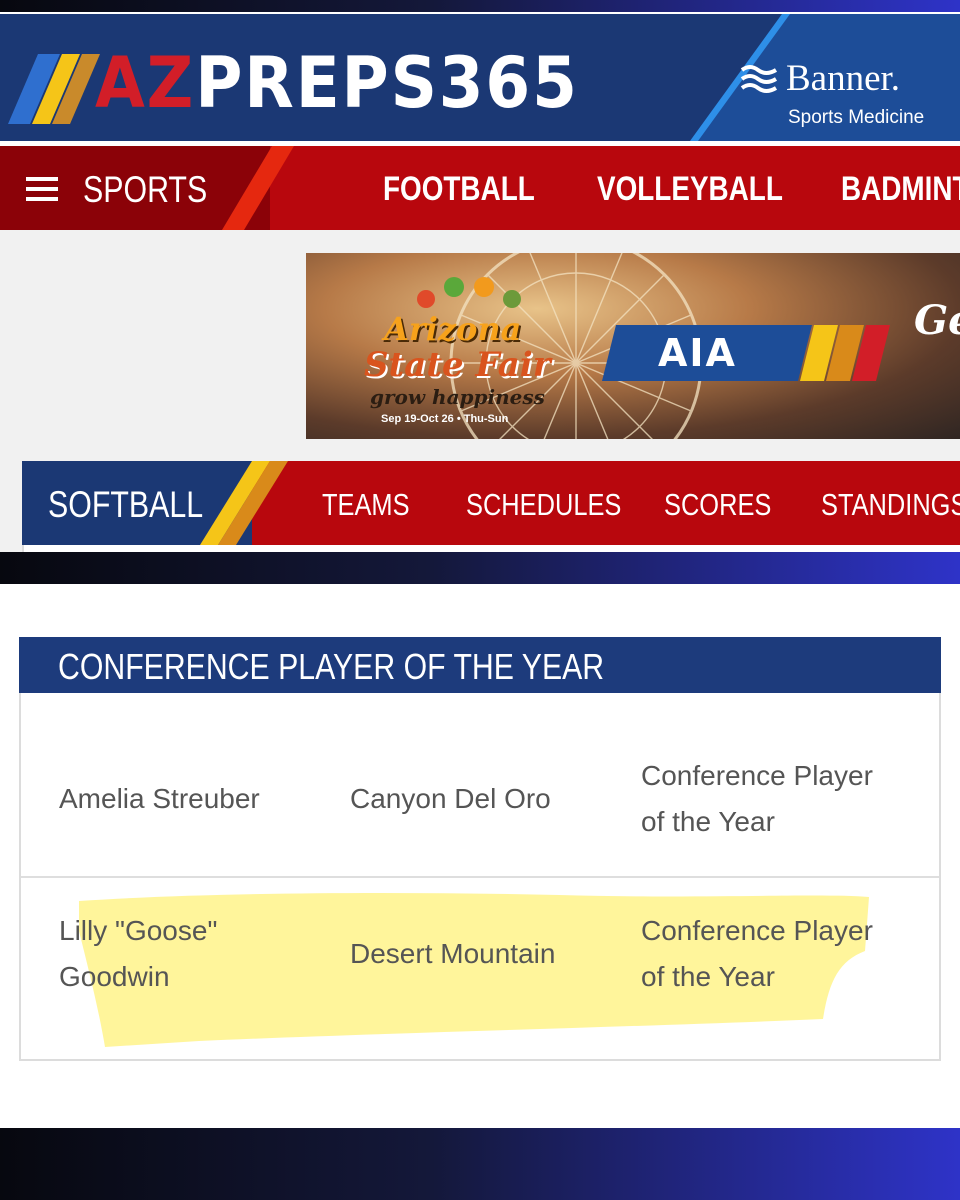 This screenshot has height=1200, width=960. I want to click on row1-award-line2: of the Year, so click(708, 821).